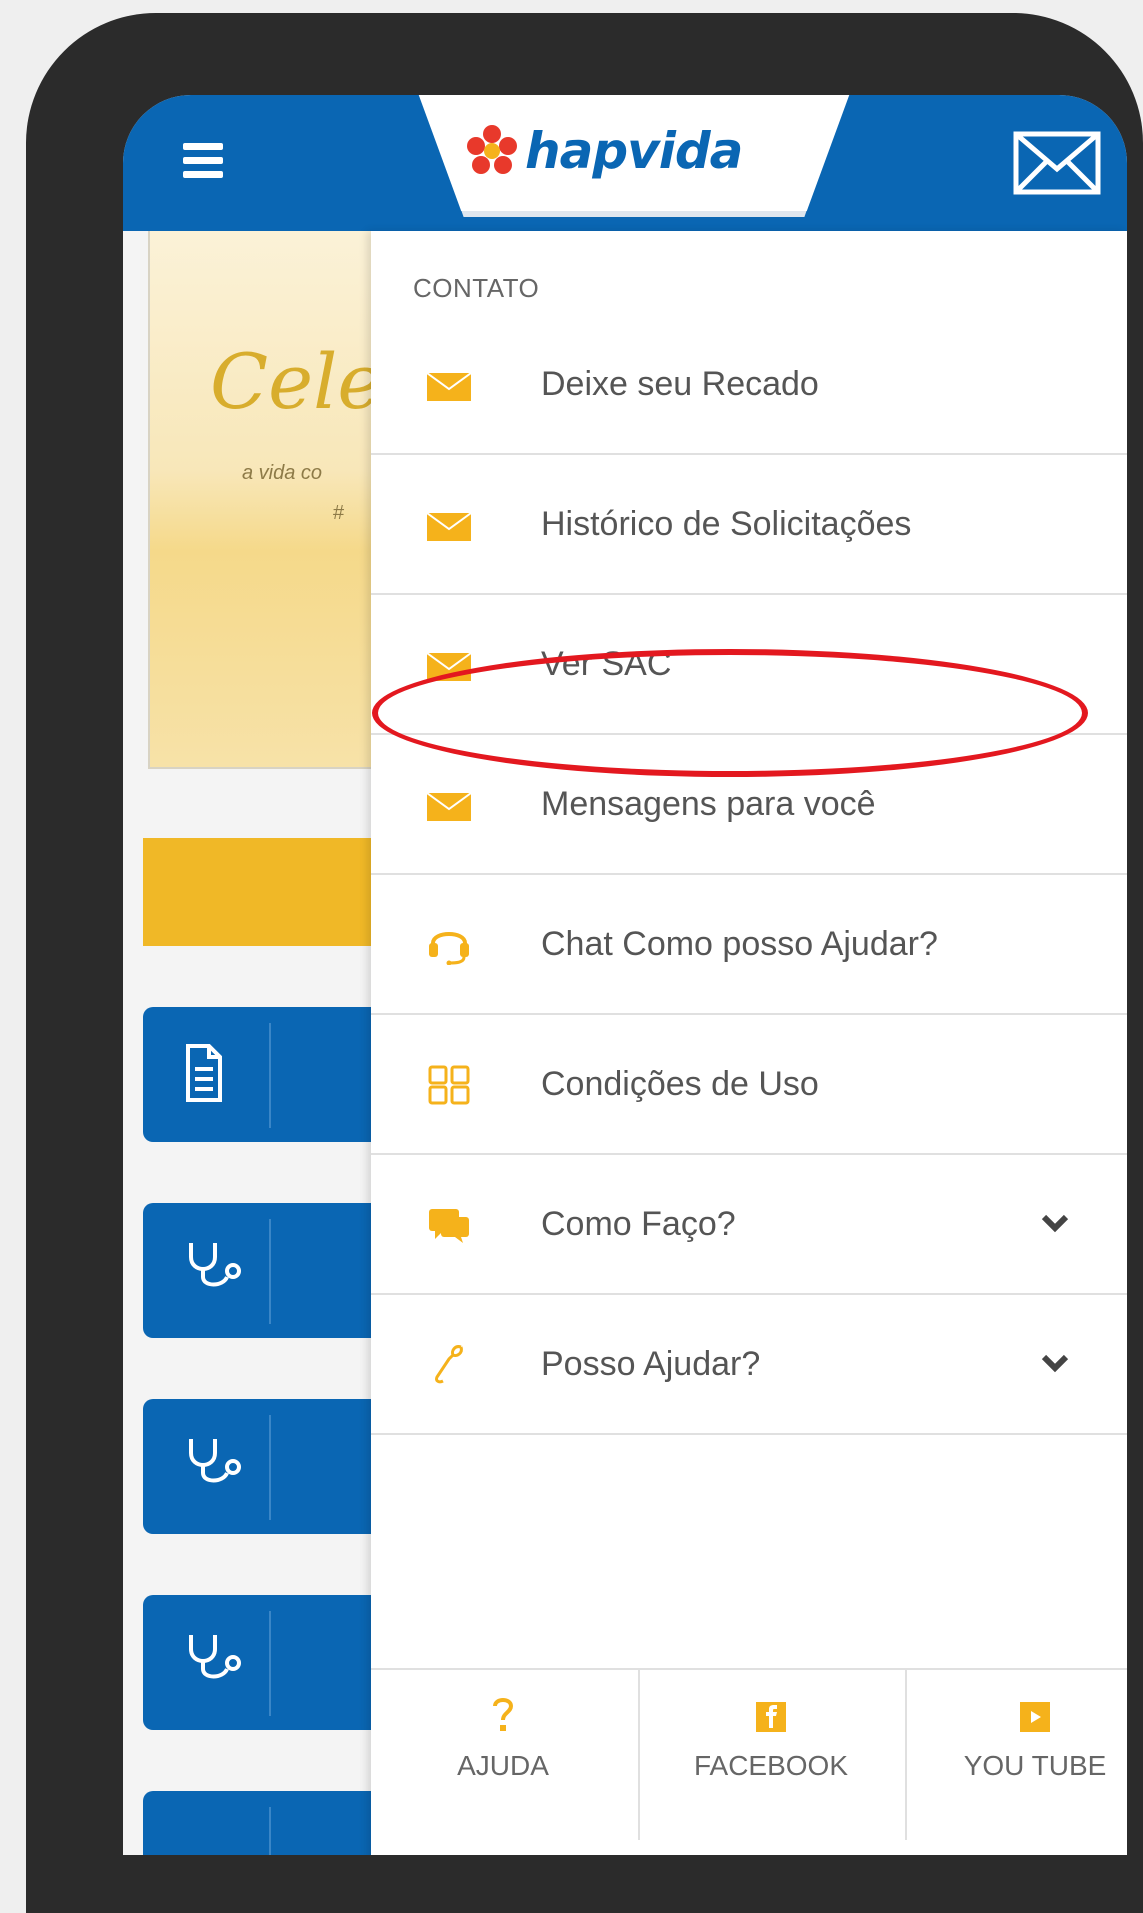 Image resolution: width=1143 pixels, height=1913 pixels. Describe the element at coordinates (203, 161) in the screenshot. I see `hamburger-menu-icon` at that location.